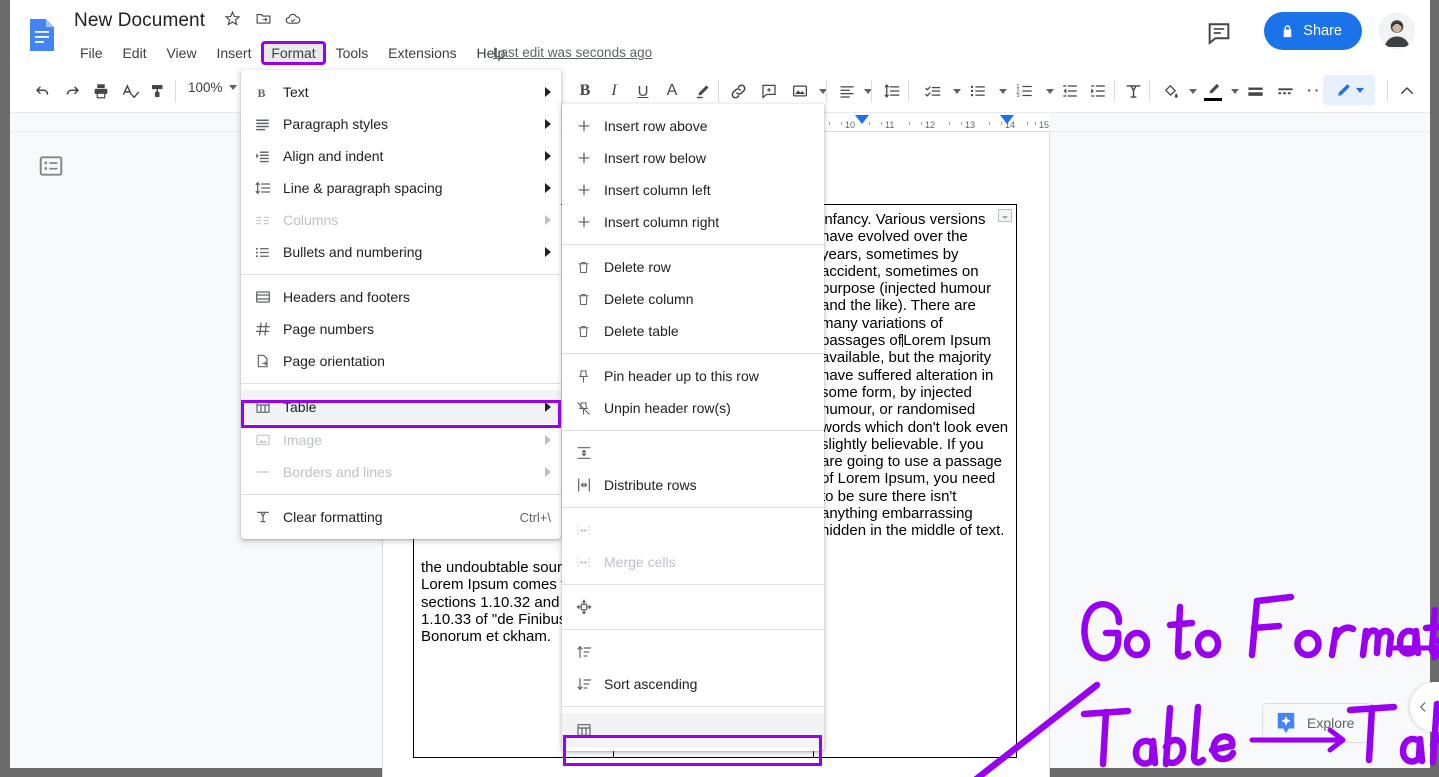 The width and height of the screenshot is (1439, 777). Describe the element at coordinates (269, 407) in the screenshot. I see `table-icon` at that location.